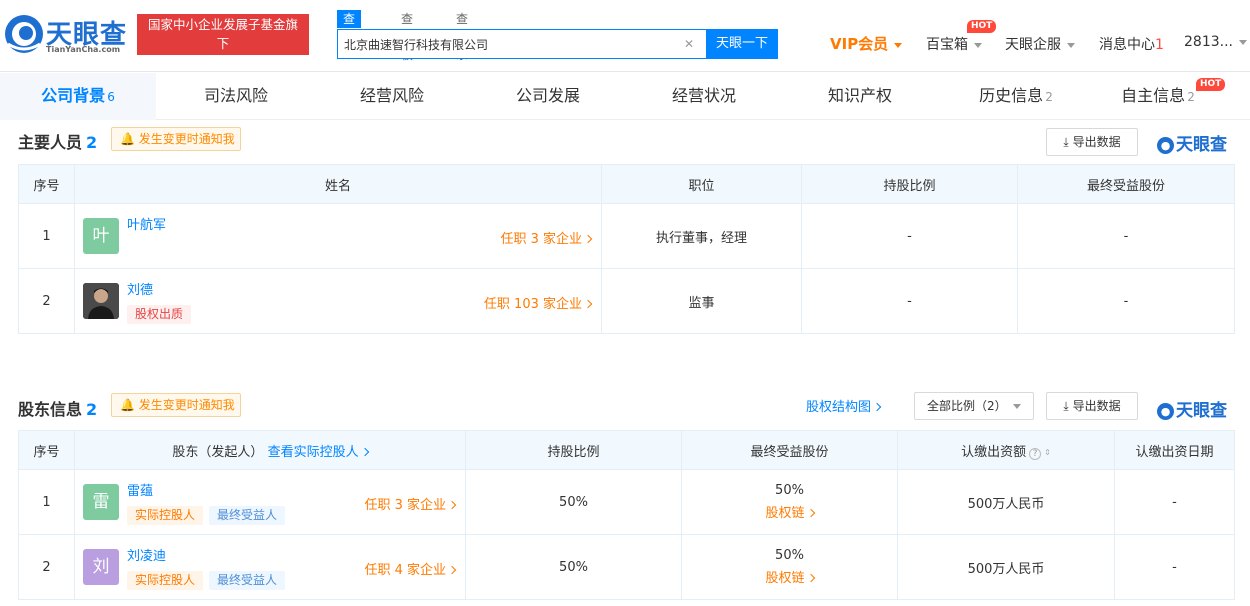 Image resolution: width=1250 pixels, height=606 pixels. What do you see at coordinates (140, 288) in the screenshot?
I see `person-name-link: 刘德` at bounding box center [140, 288].